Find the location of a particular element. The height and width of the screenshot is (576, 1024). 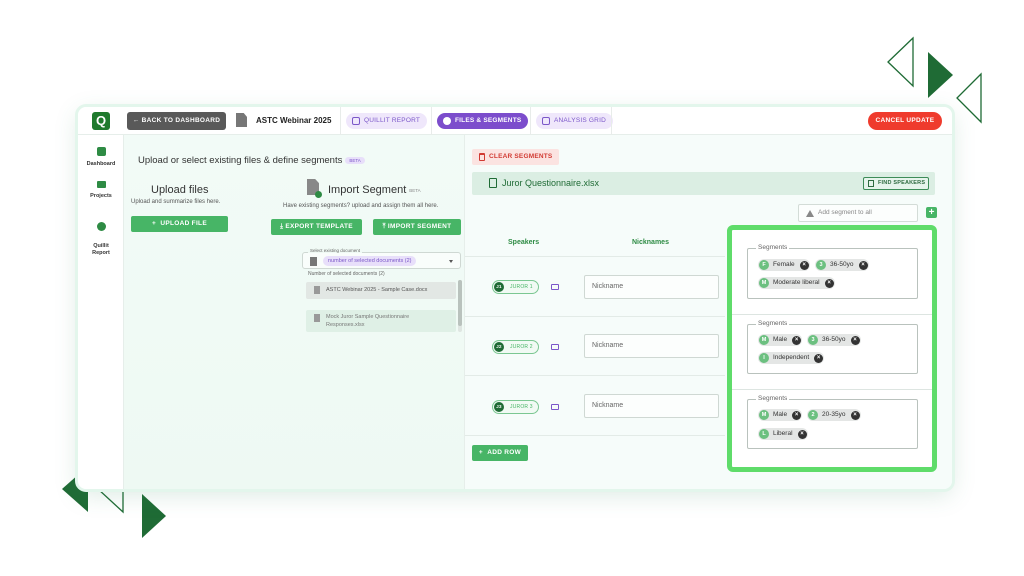

project-title: ASTC Webinar 2025 is located at coordinates (294, 120).